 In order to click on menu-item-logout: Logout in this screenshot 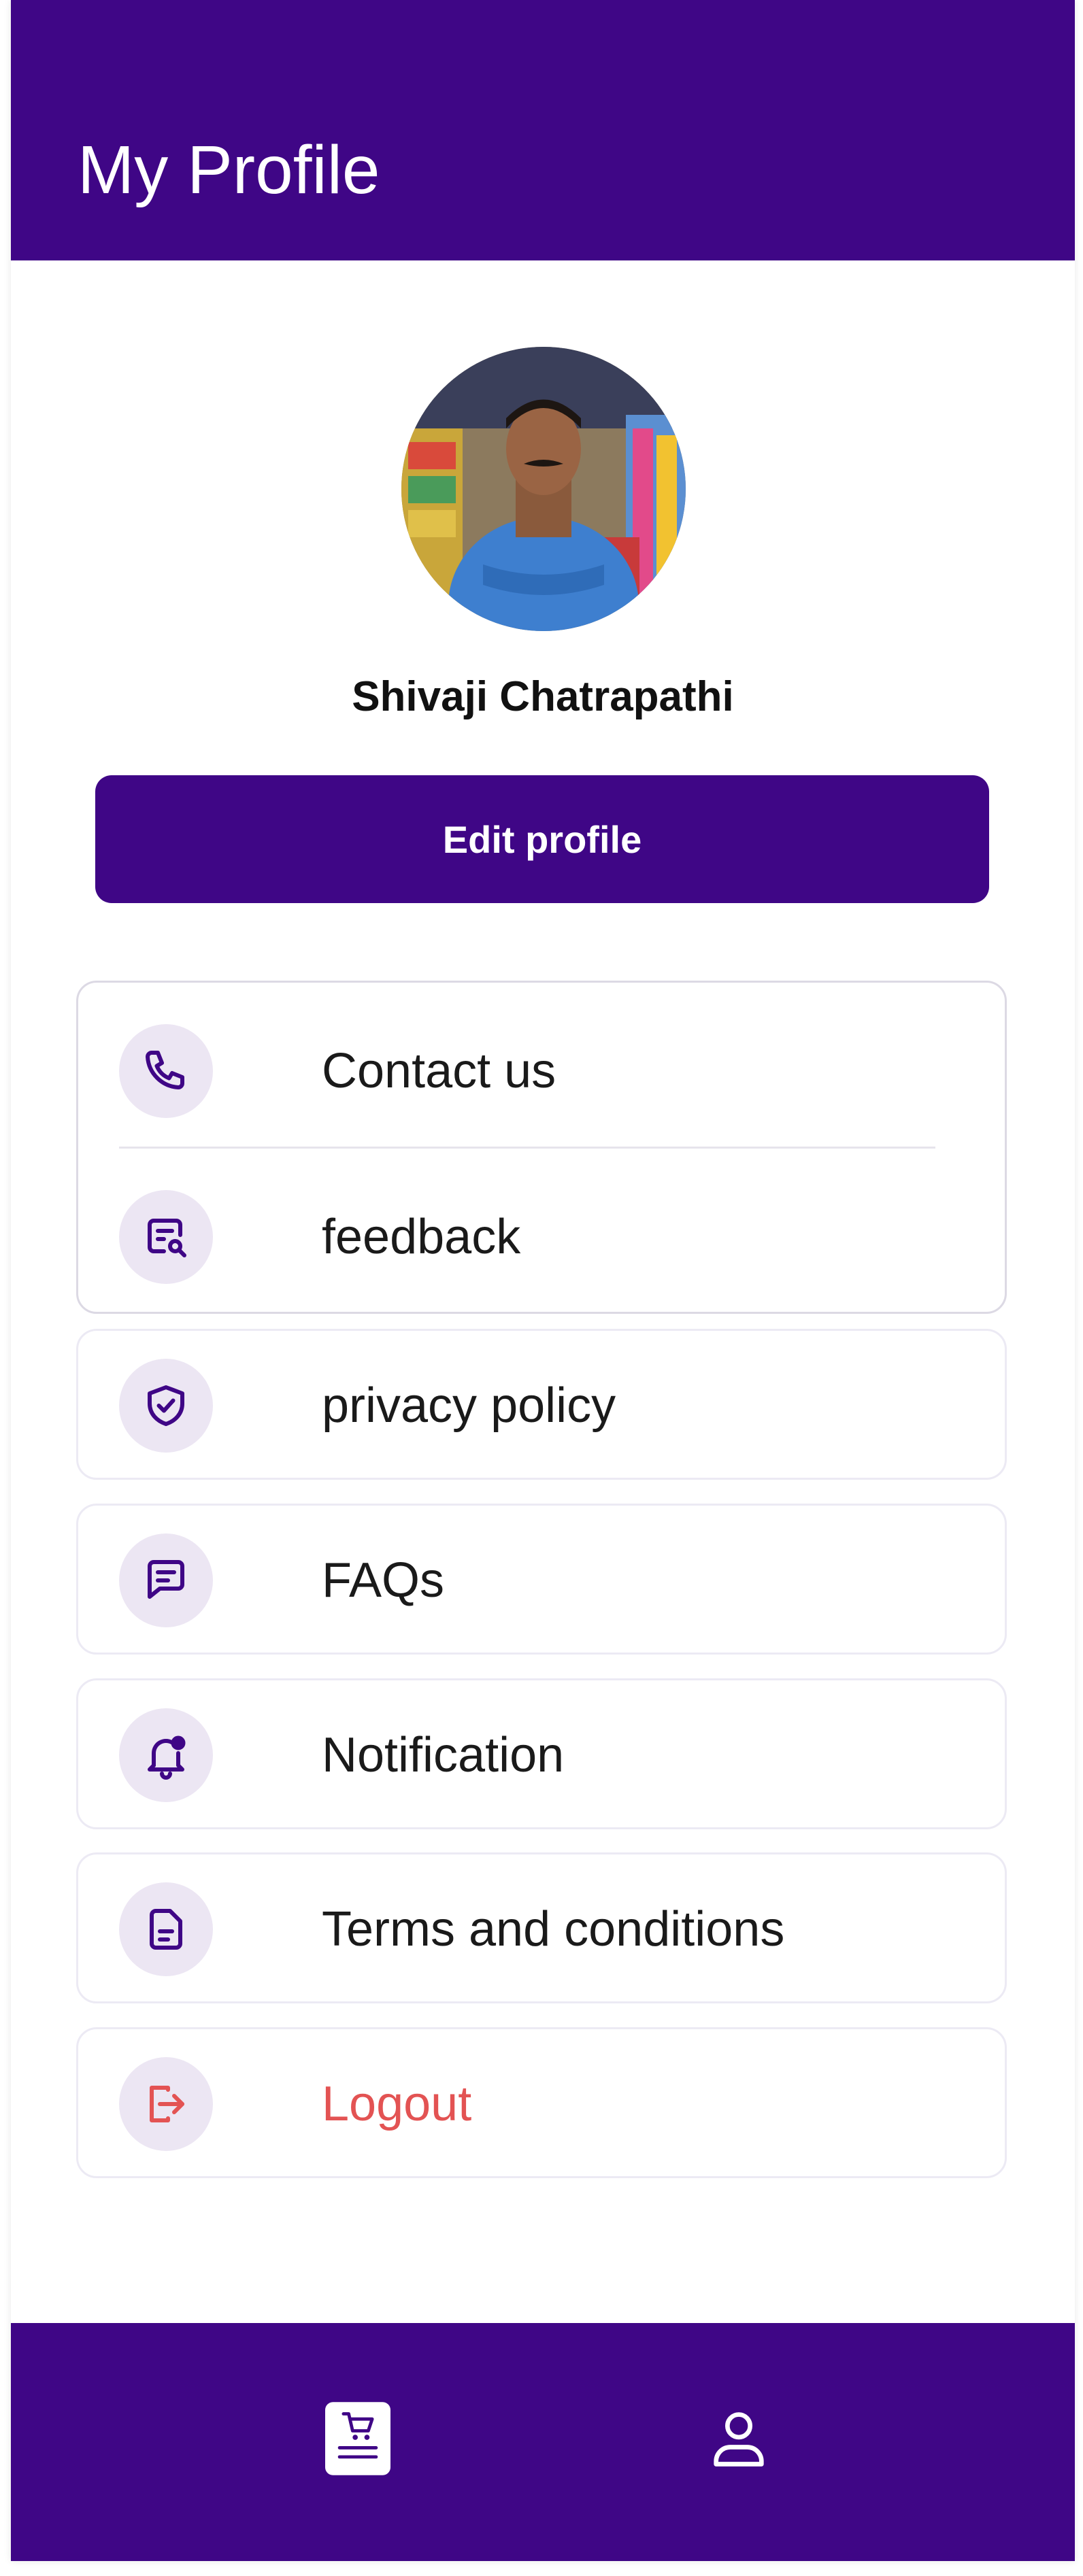, I will do `click(541, 2104)`.